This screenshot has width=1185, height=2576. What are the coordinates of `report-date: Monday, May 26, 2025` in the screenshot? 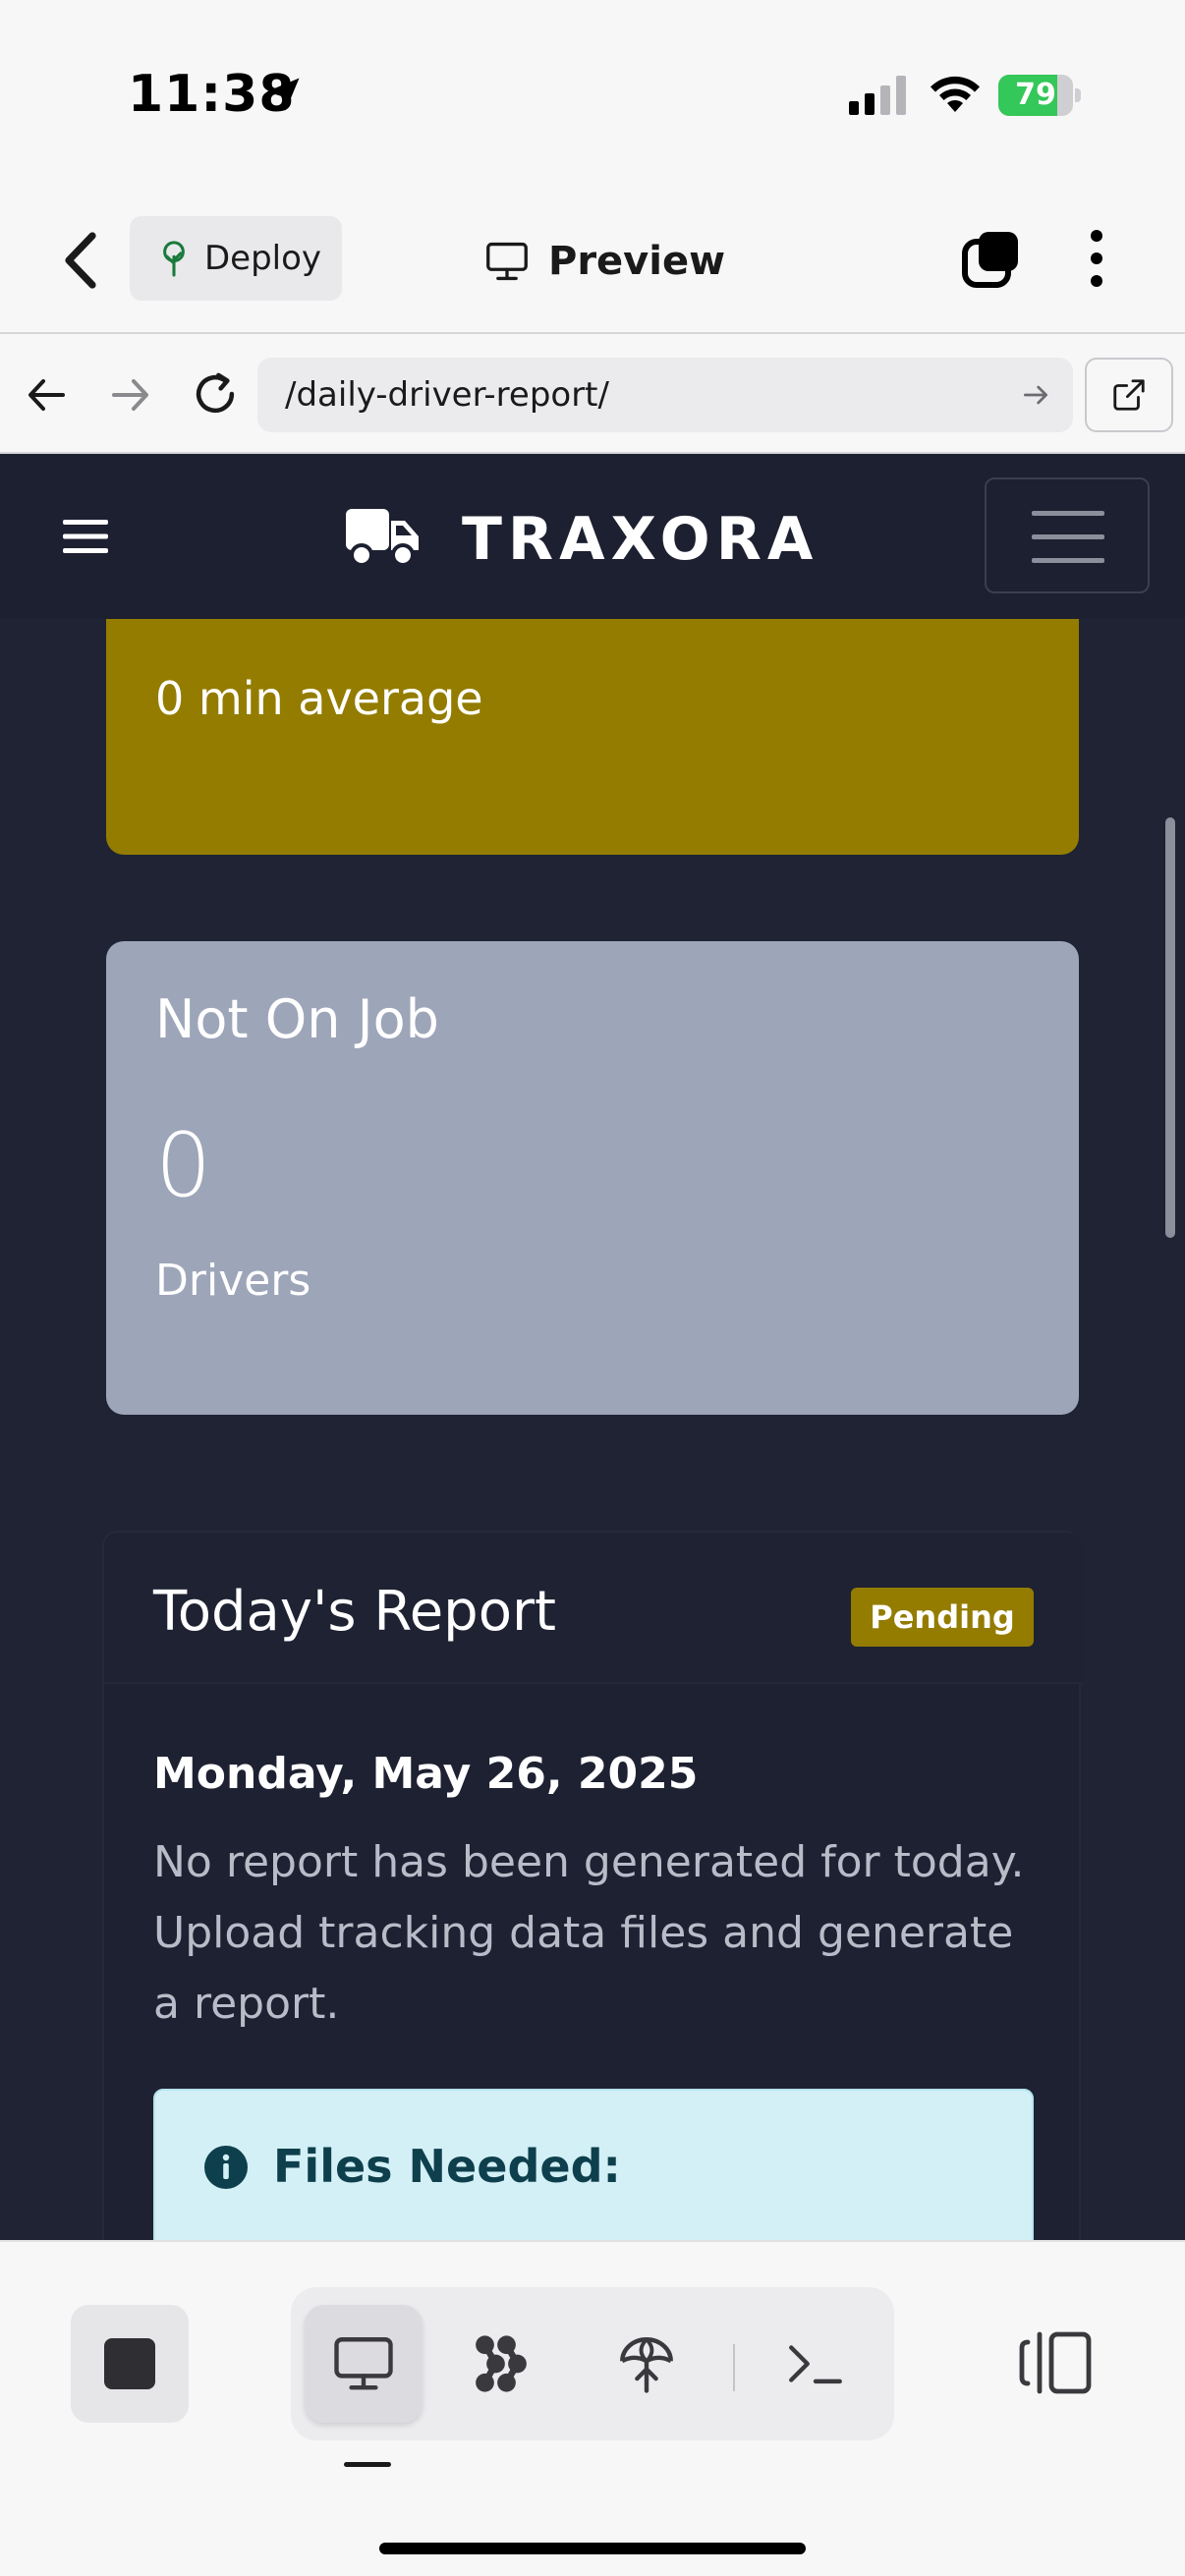 It's located at (426, 1774).